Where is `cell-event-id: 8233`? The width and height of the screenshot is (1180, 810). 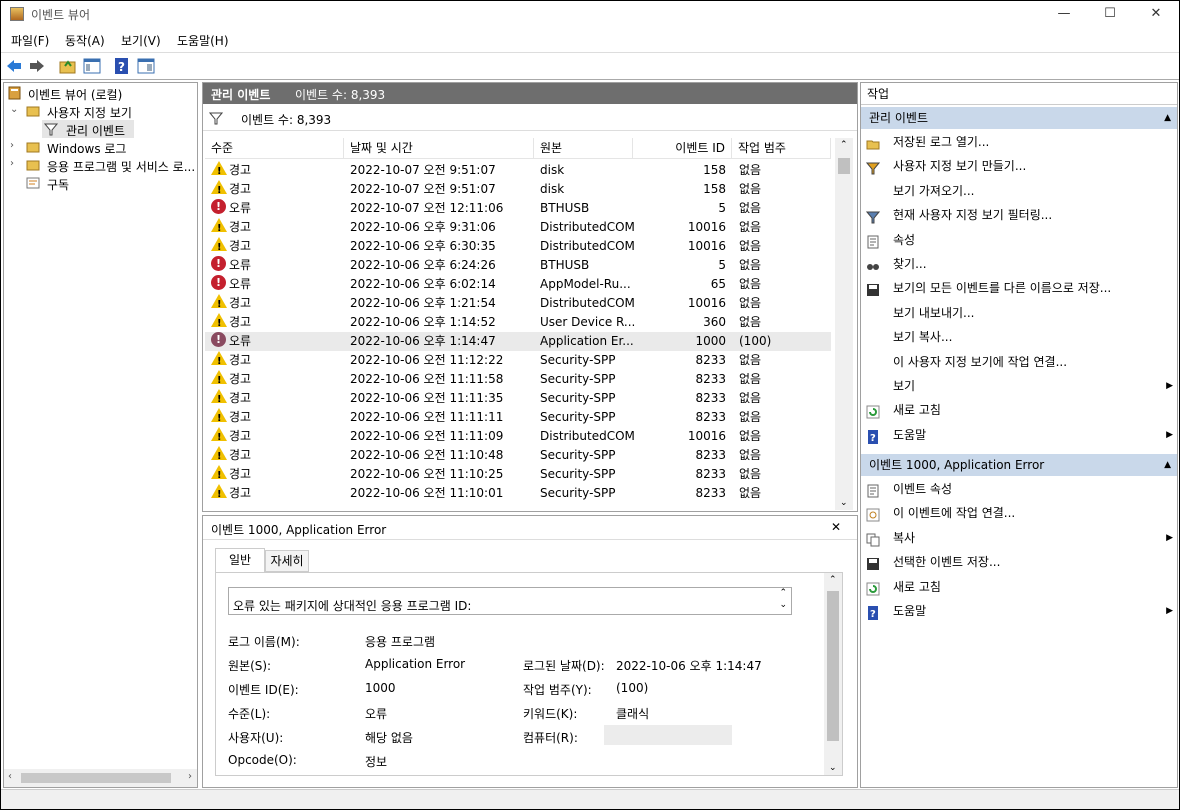
cell-event-id: 8233 is located at coordinates (710, 455).